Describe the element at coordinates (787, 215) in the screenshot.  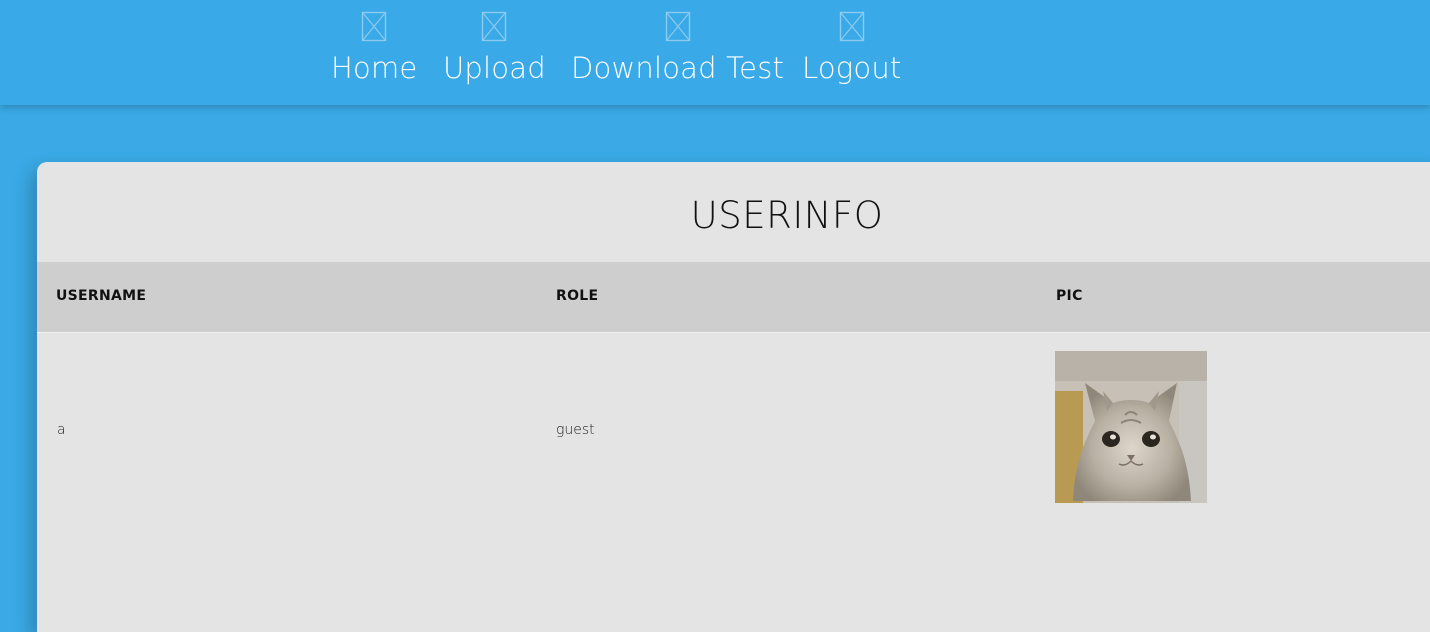
I see `page-title: USERINFO` at that location.